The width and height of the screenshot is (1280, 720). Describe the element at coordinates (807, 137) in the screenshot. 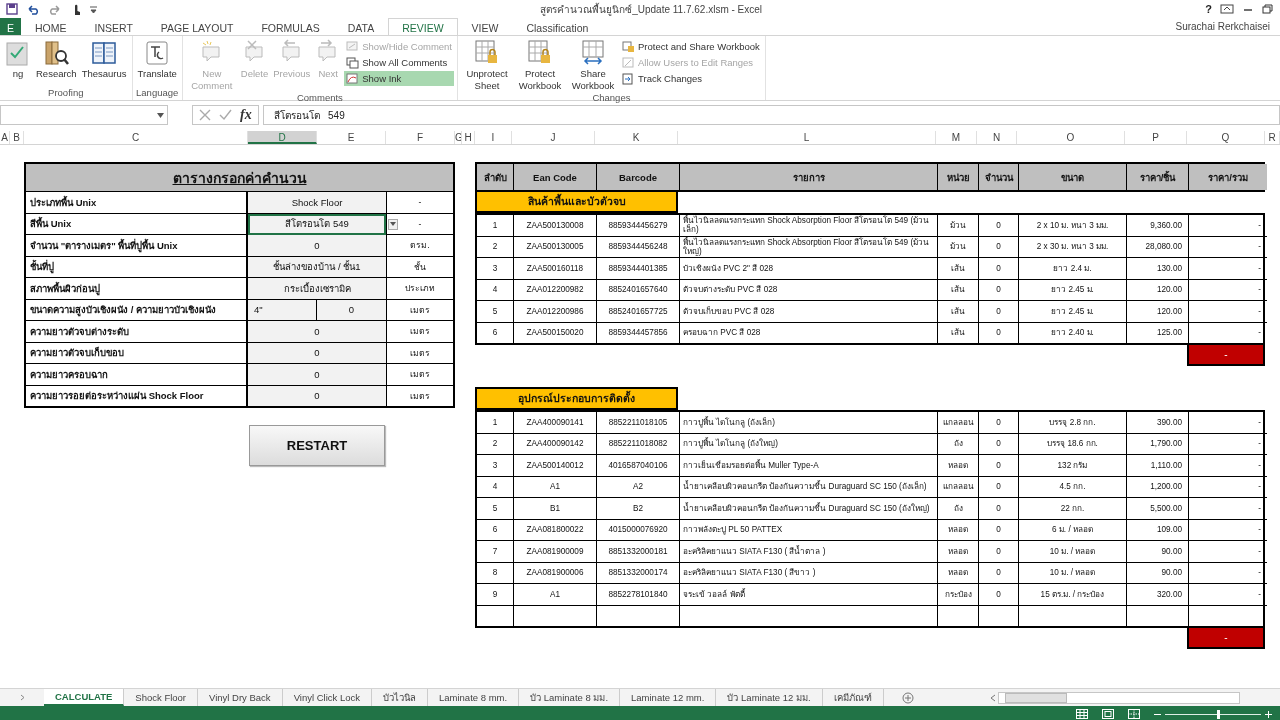

I see `column-header: L` at that location.